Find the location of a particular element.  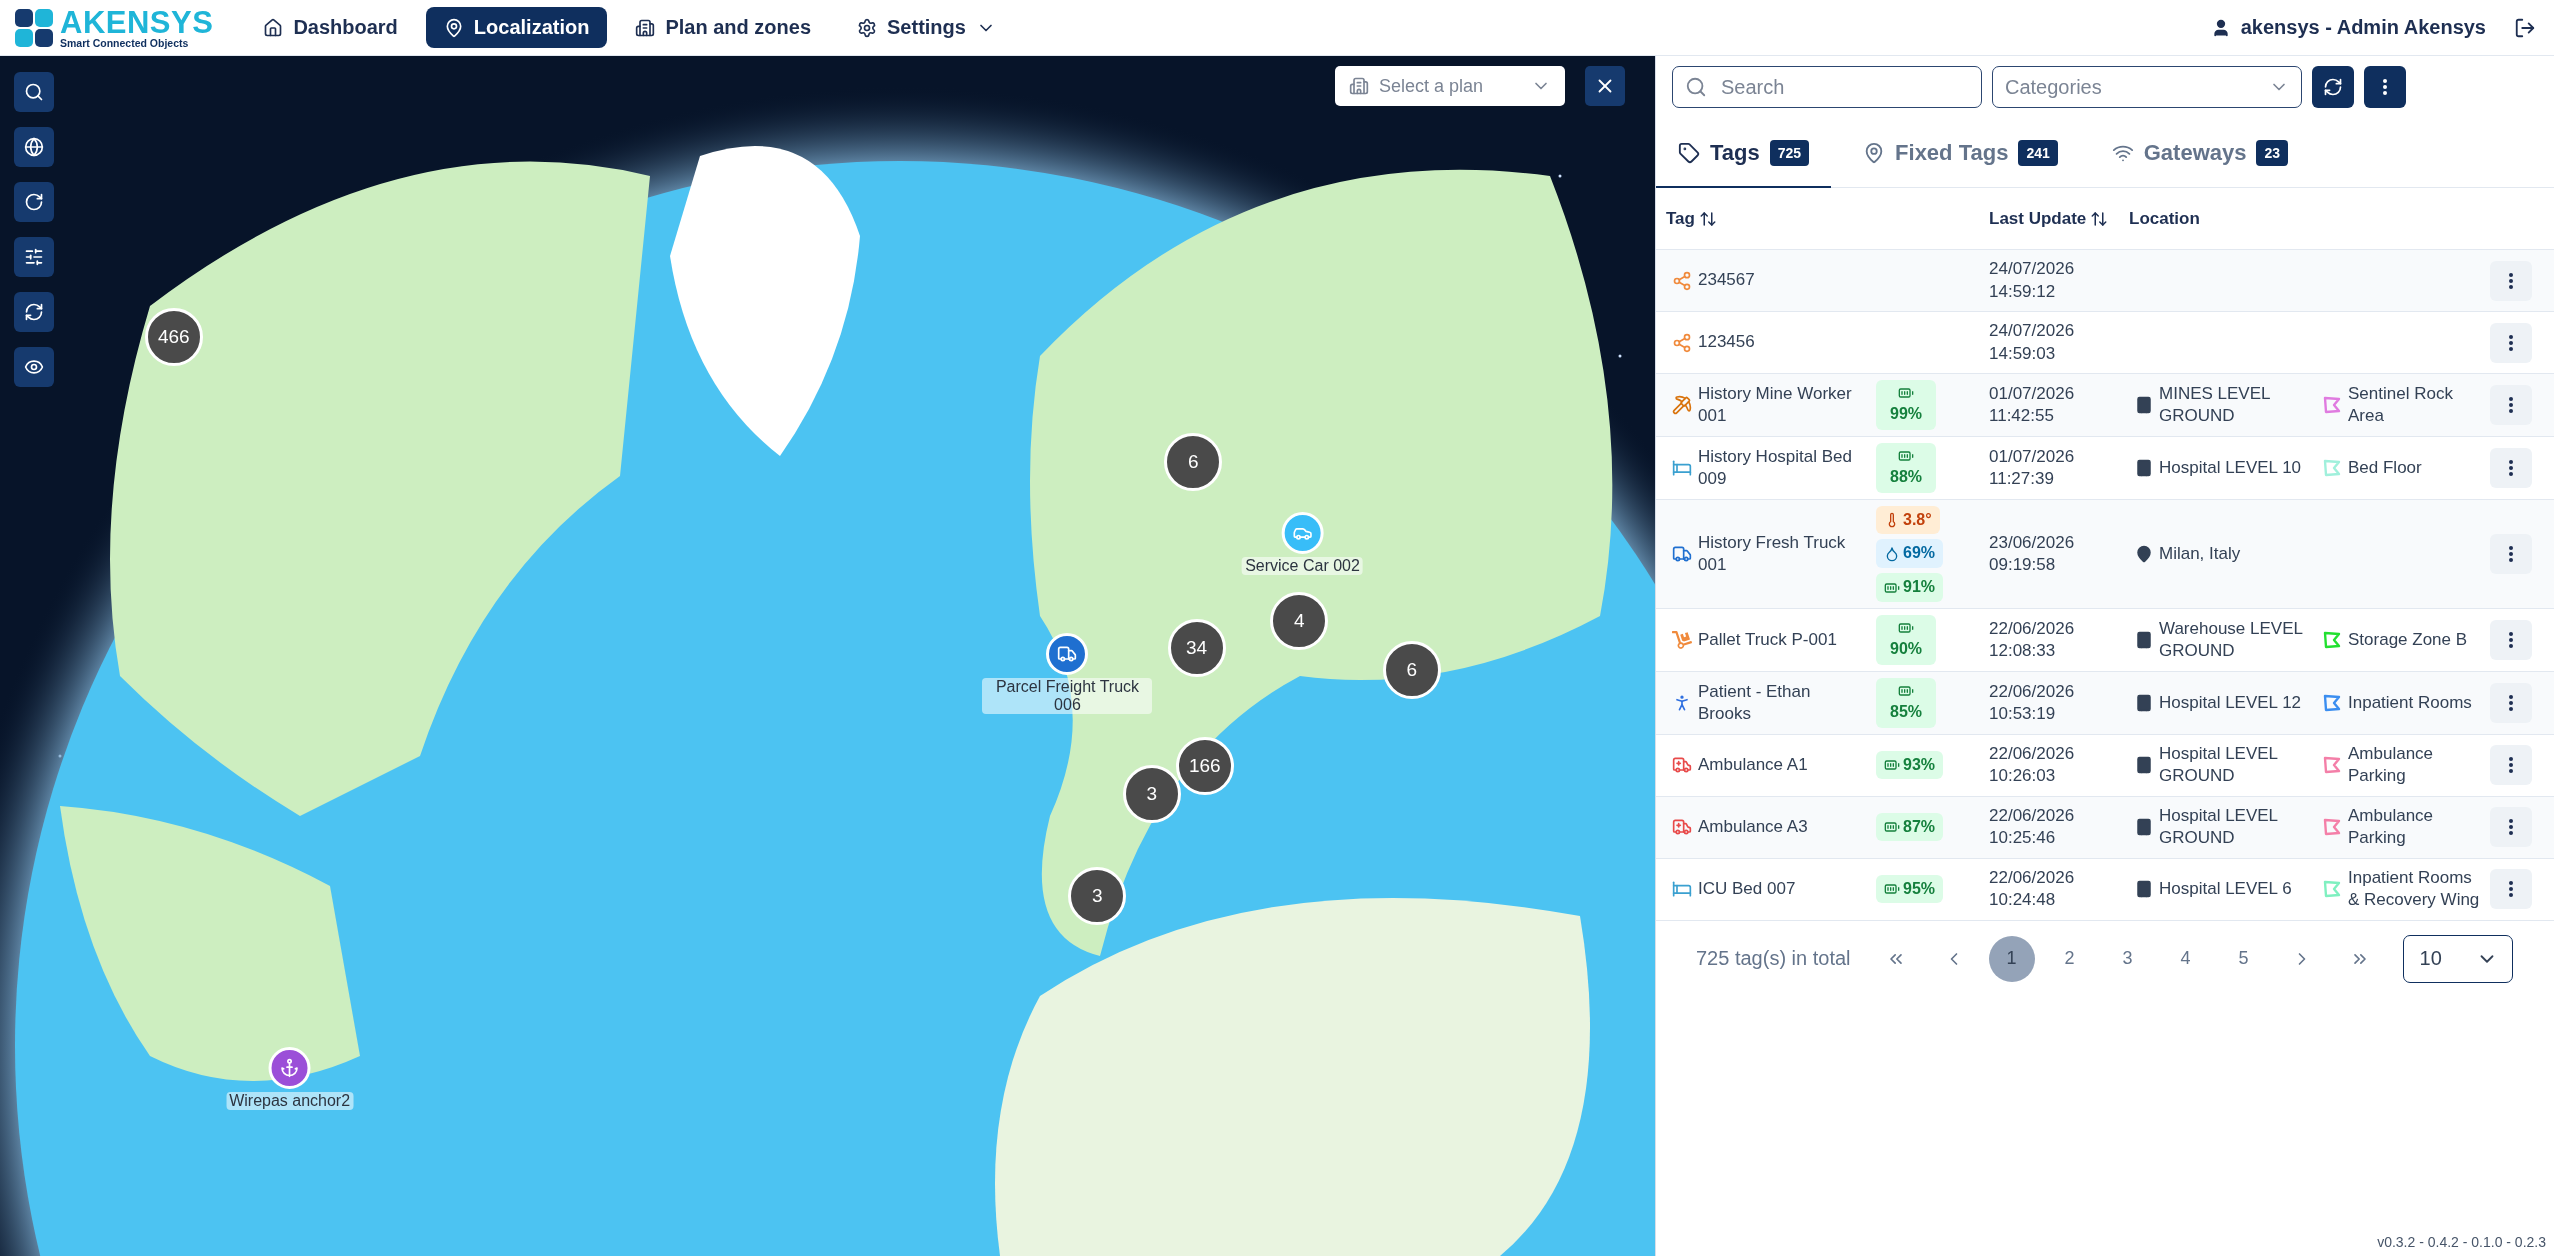

marker-label: Parcel Freight Truck 006 is located at coordinates (1067, 695).